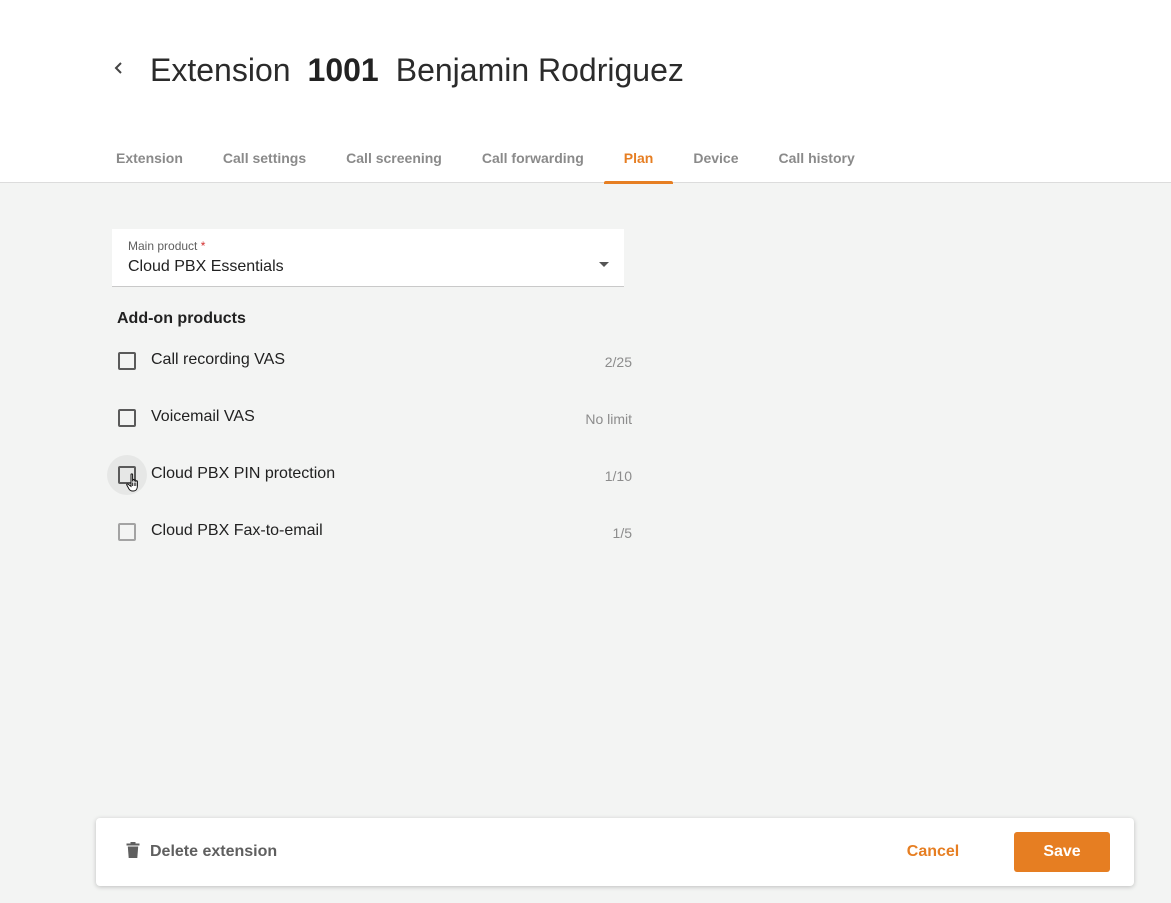 The height and width of the screenshot is (903, 1171). Describe the element at coordinates (264, 159) in the screenshot. I see `tab-call-settings: Call settings` at that location.